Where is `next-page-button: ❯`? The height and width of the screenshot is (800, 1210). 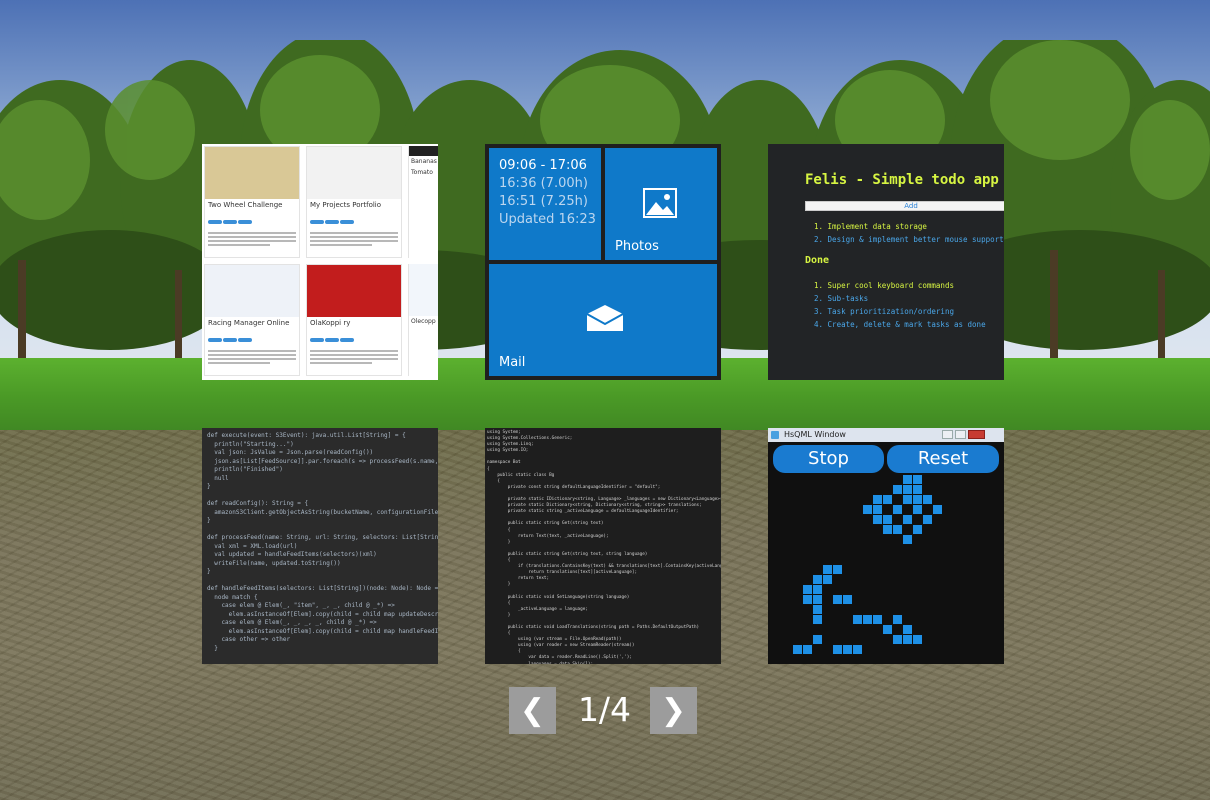 next-page-button: ❯ is located at coordinates (673, 710).